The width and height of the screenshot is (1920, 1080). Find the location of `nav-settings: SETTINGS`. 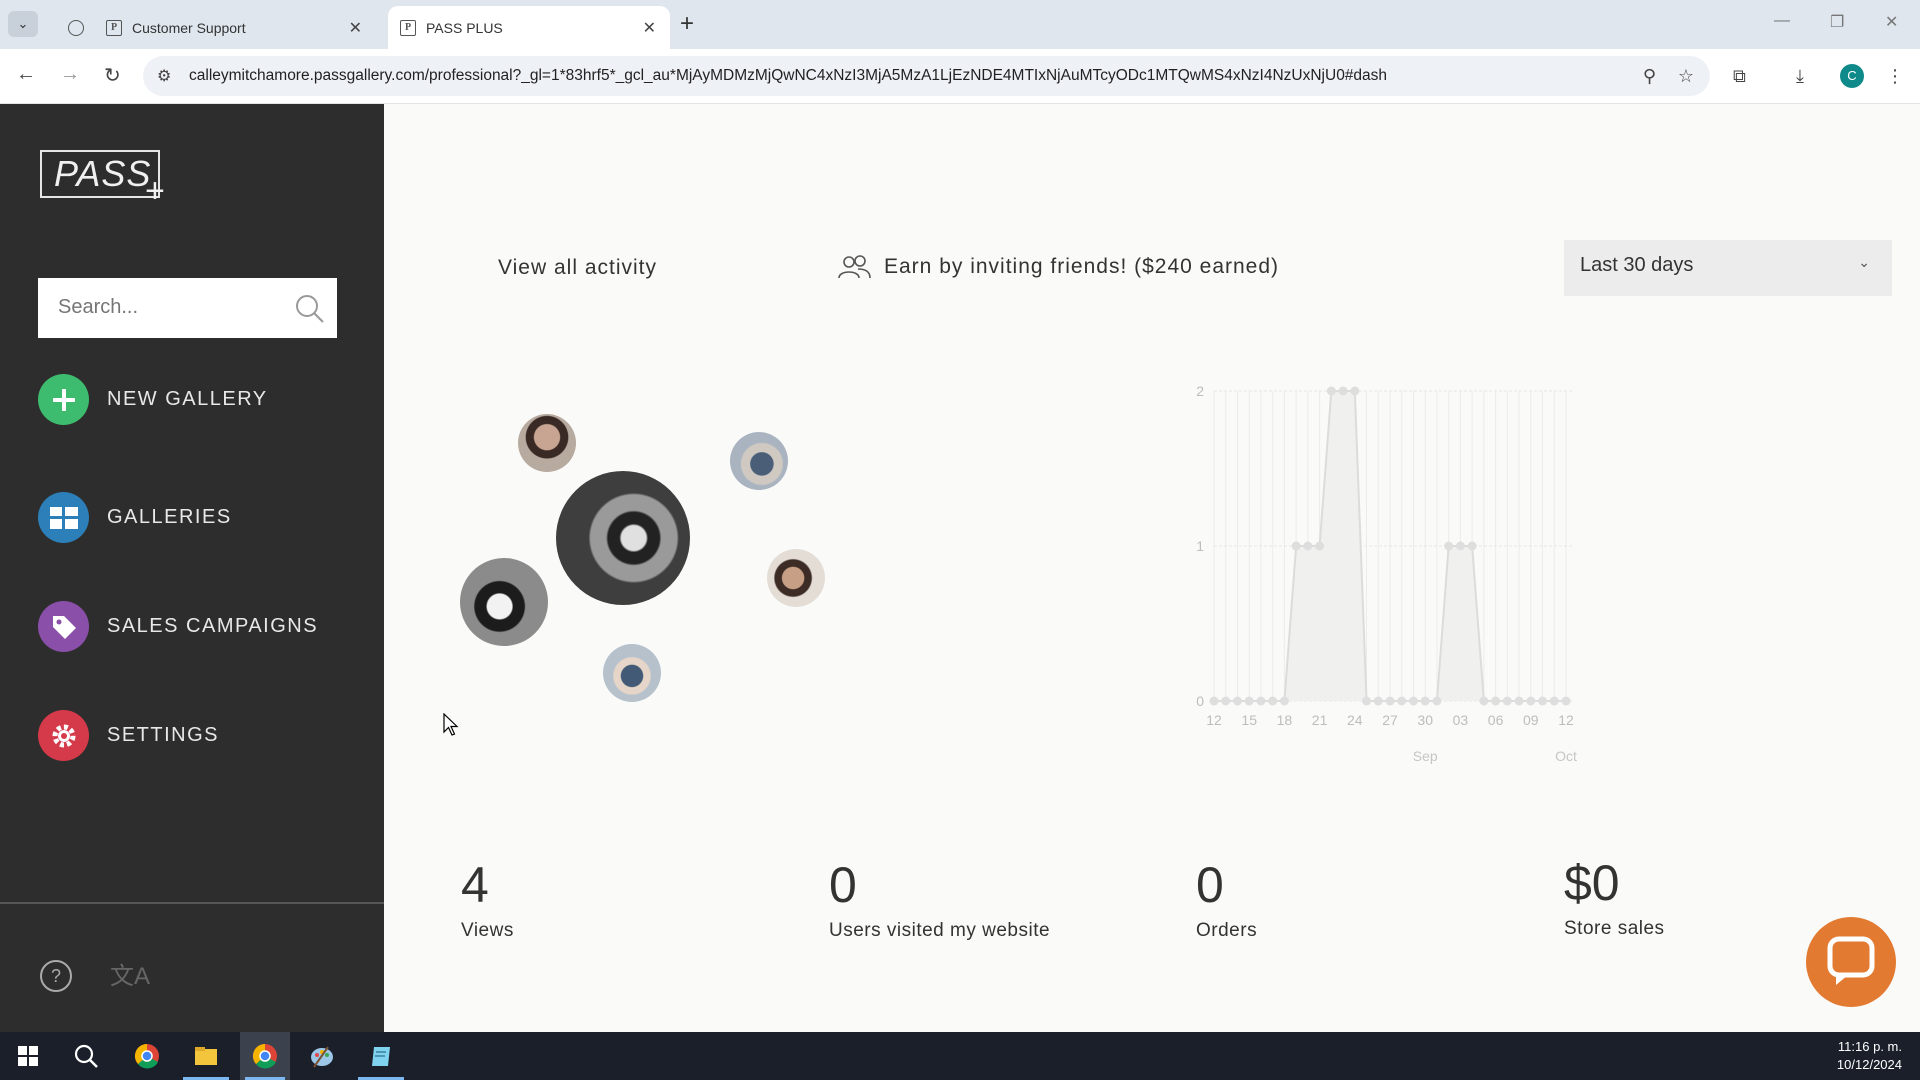

nav-settings: SETTINGS is located at coordinates (128, 735).